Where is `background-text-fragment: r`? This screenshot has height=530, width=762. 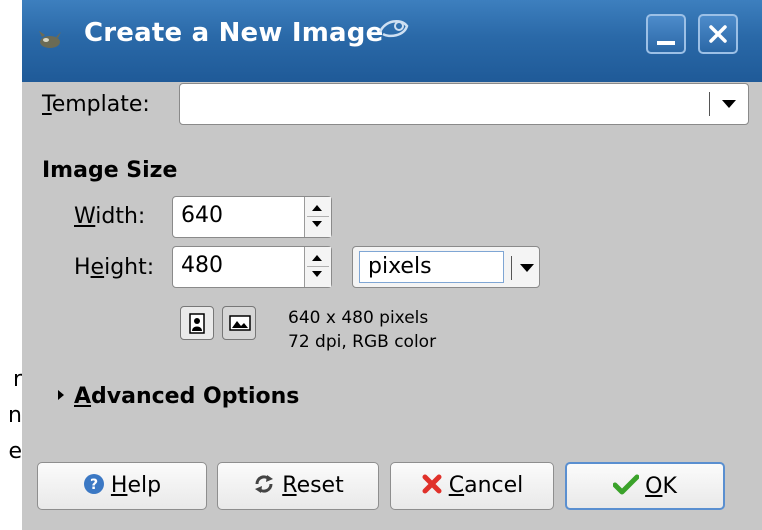
background-text-fragment: r is located at coordinates (17, 379).